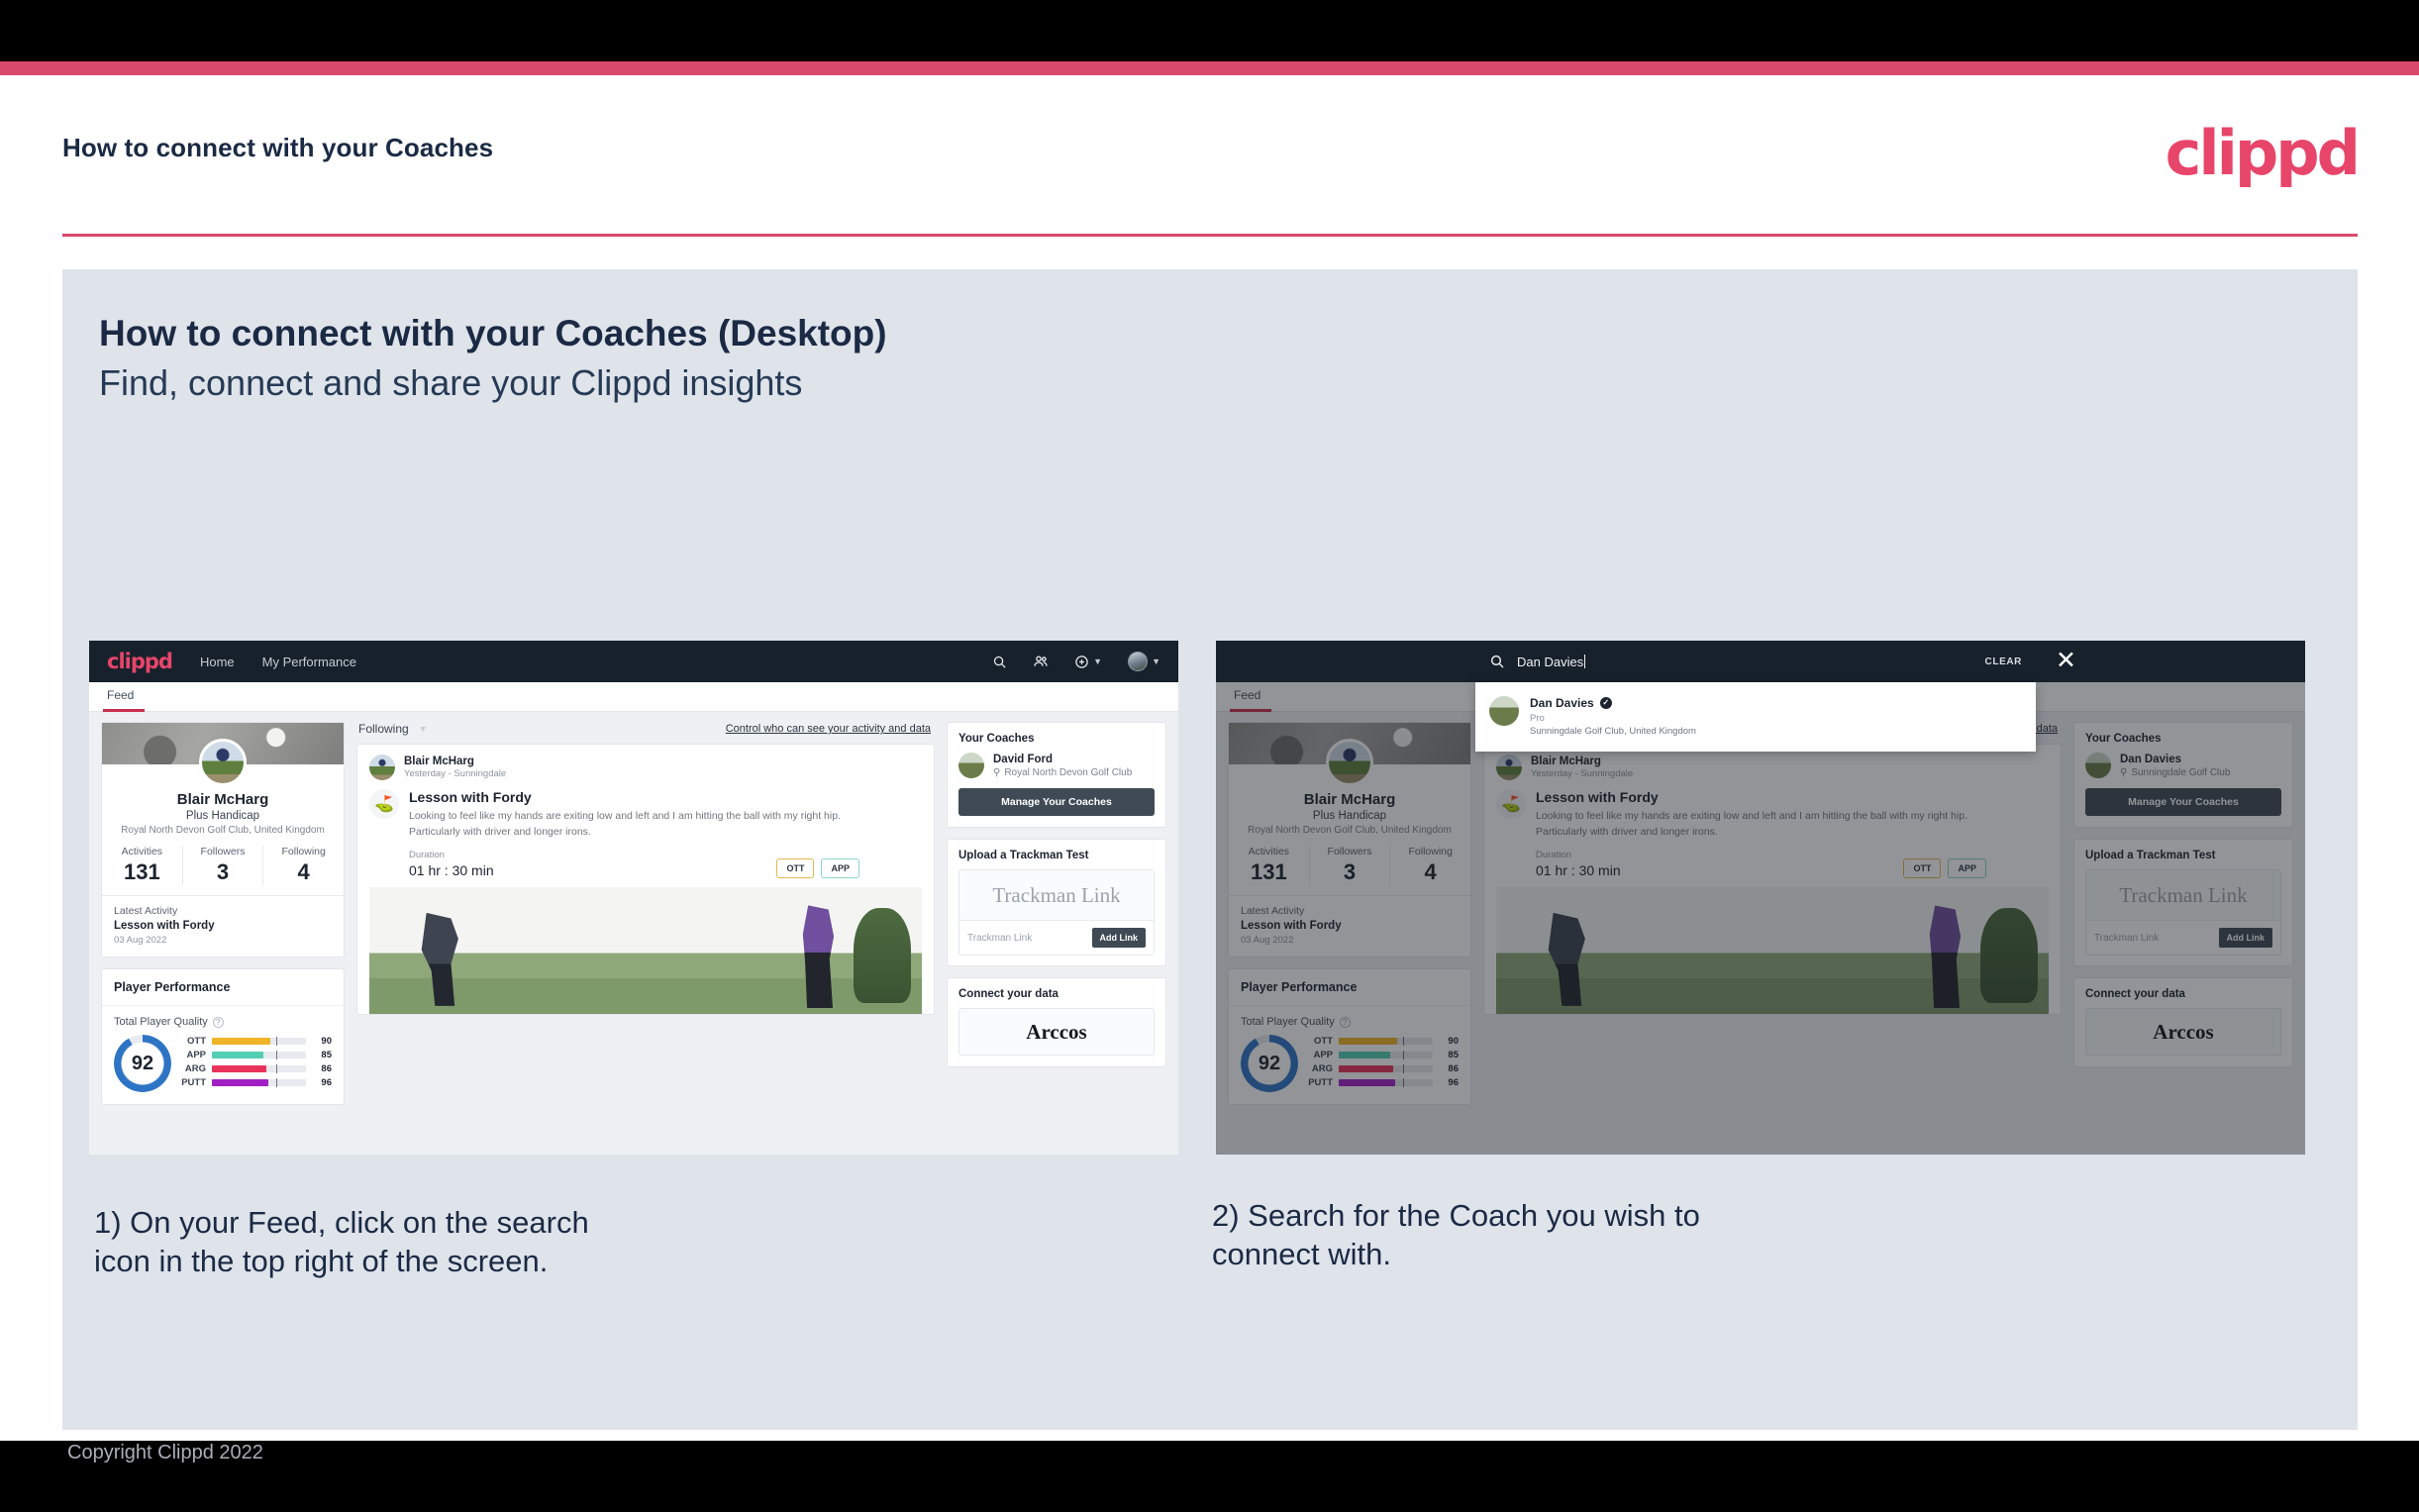 The width and height of the screenshot is (2419, 1512). Describe the element at coordinates (645, 950) in the screenshot. I see `post-photo` at that location.